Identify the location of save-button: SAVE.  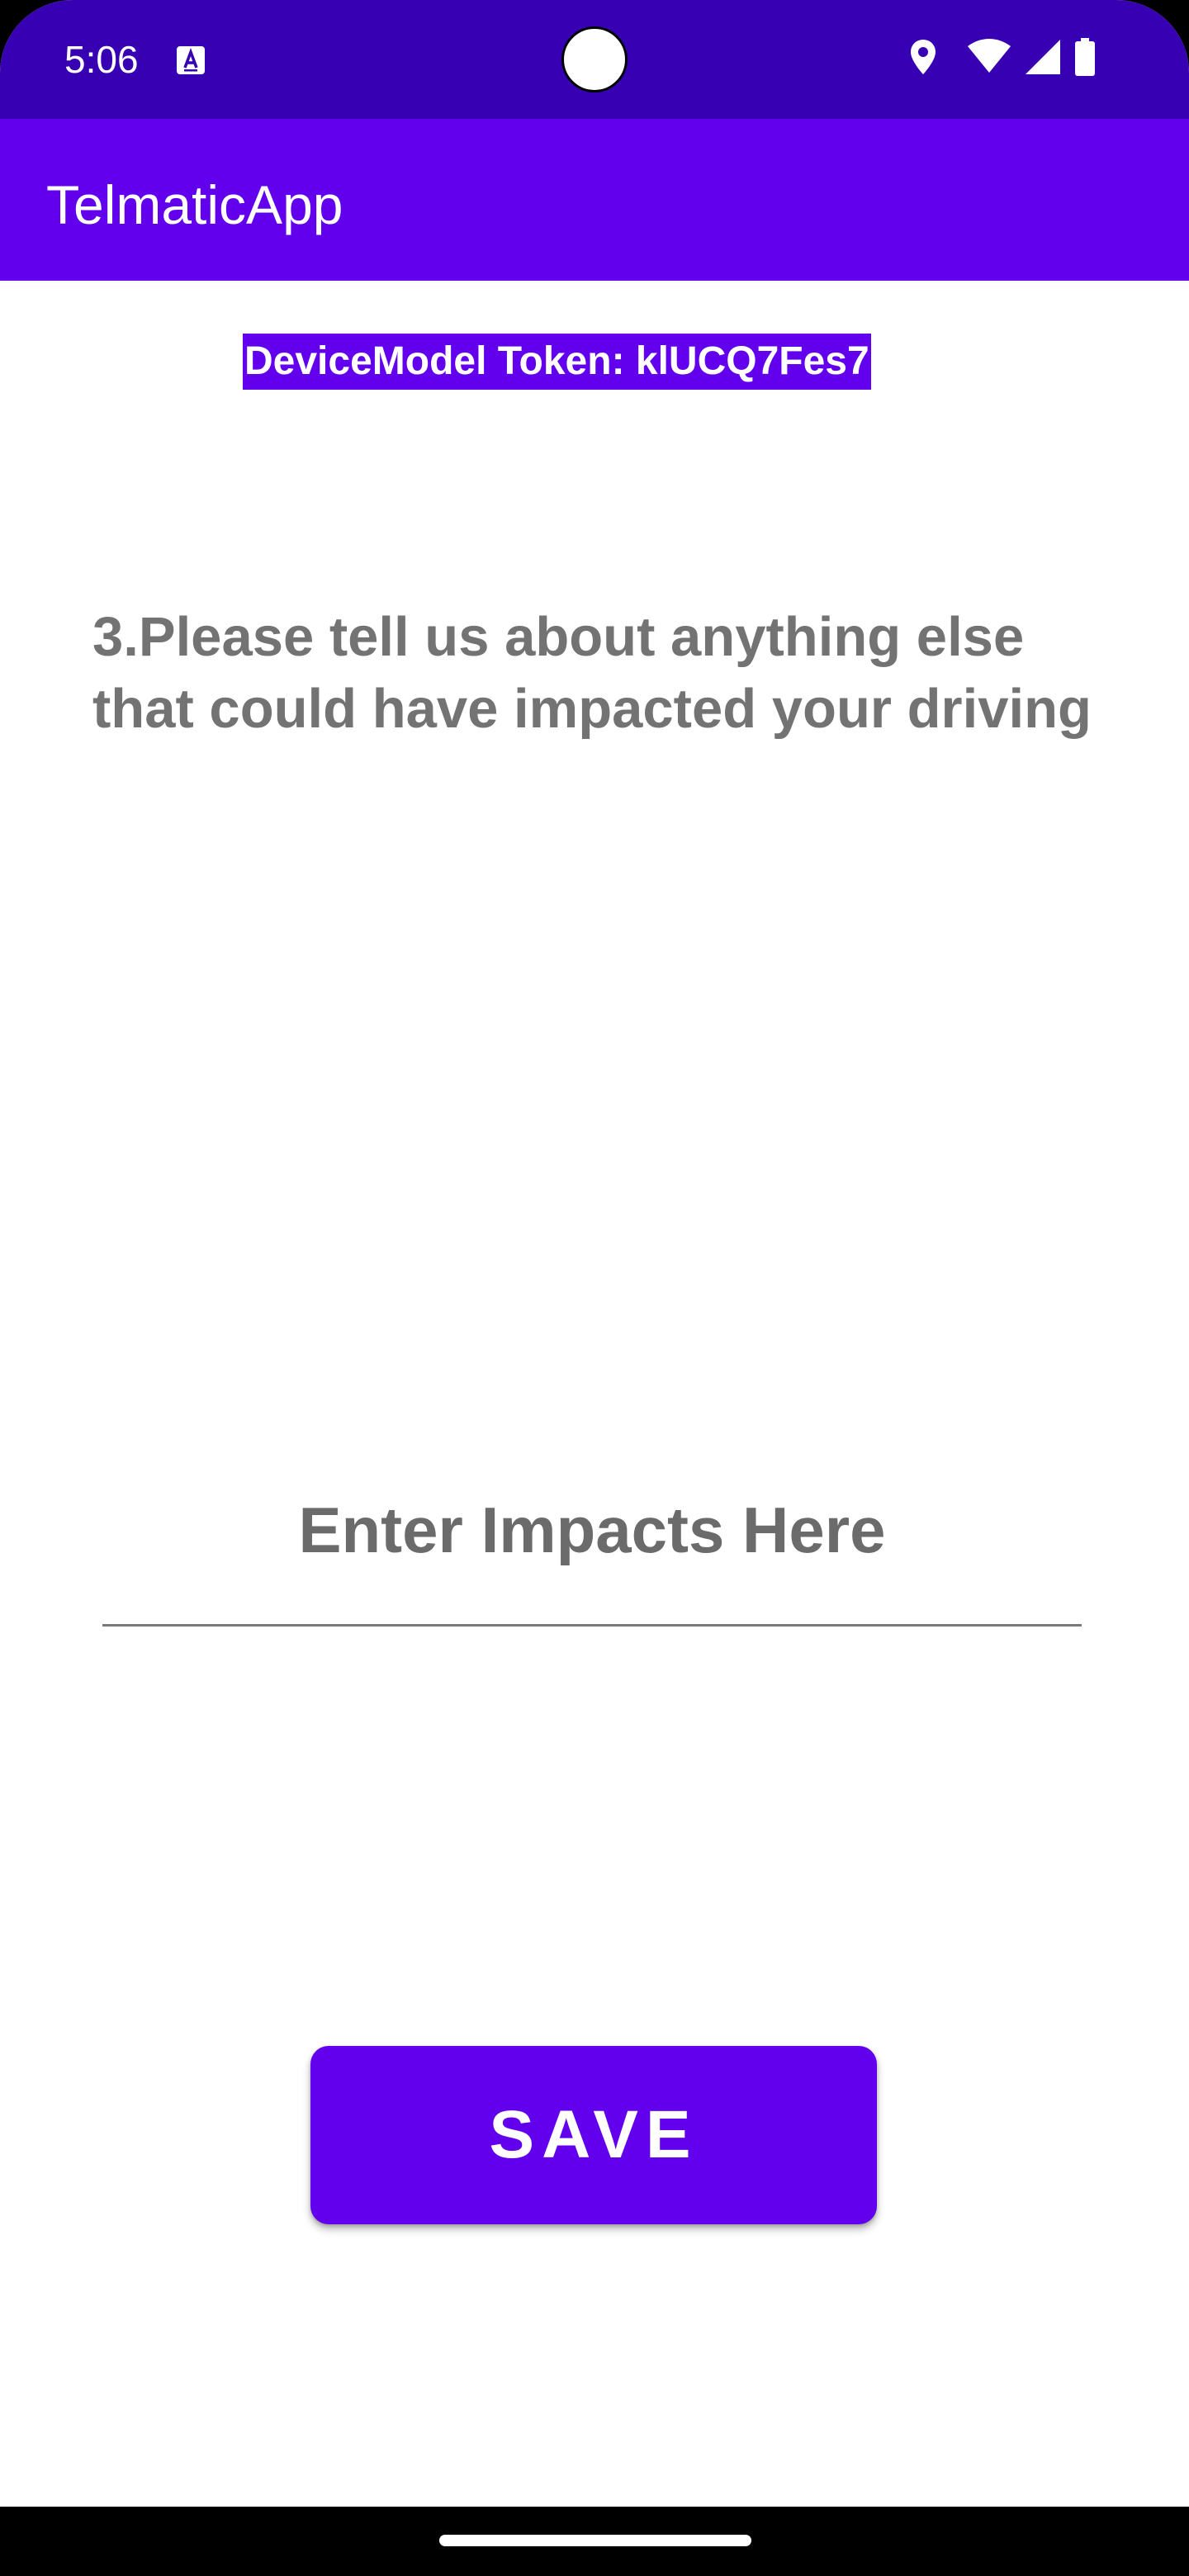
(593, 2135).